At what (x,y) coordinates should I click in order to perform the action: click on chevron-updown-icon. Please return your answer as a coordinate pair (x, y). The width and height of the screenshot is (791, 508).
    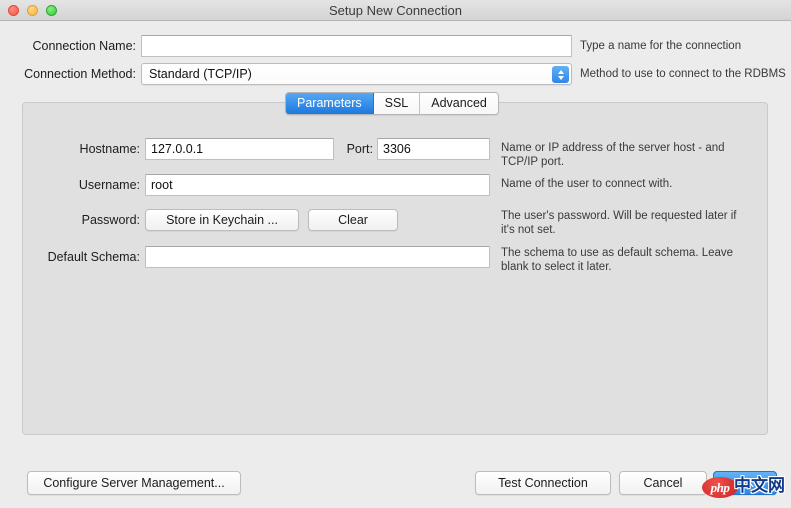
    Looking at the image, I should click on (560, 74).